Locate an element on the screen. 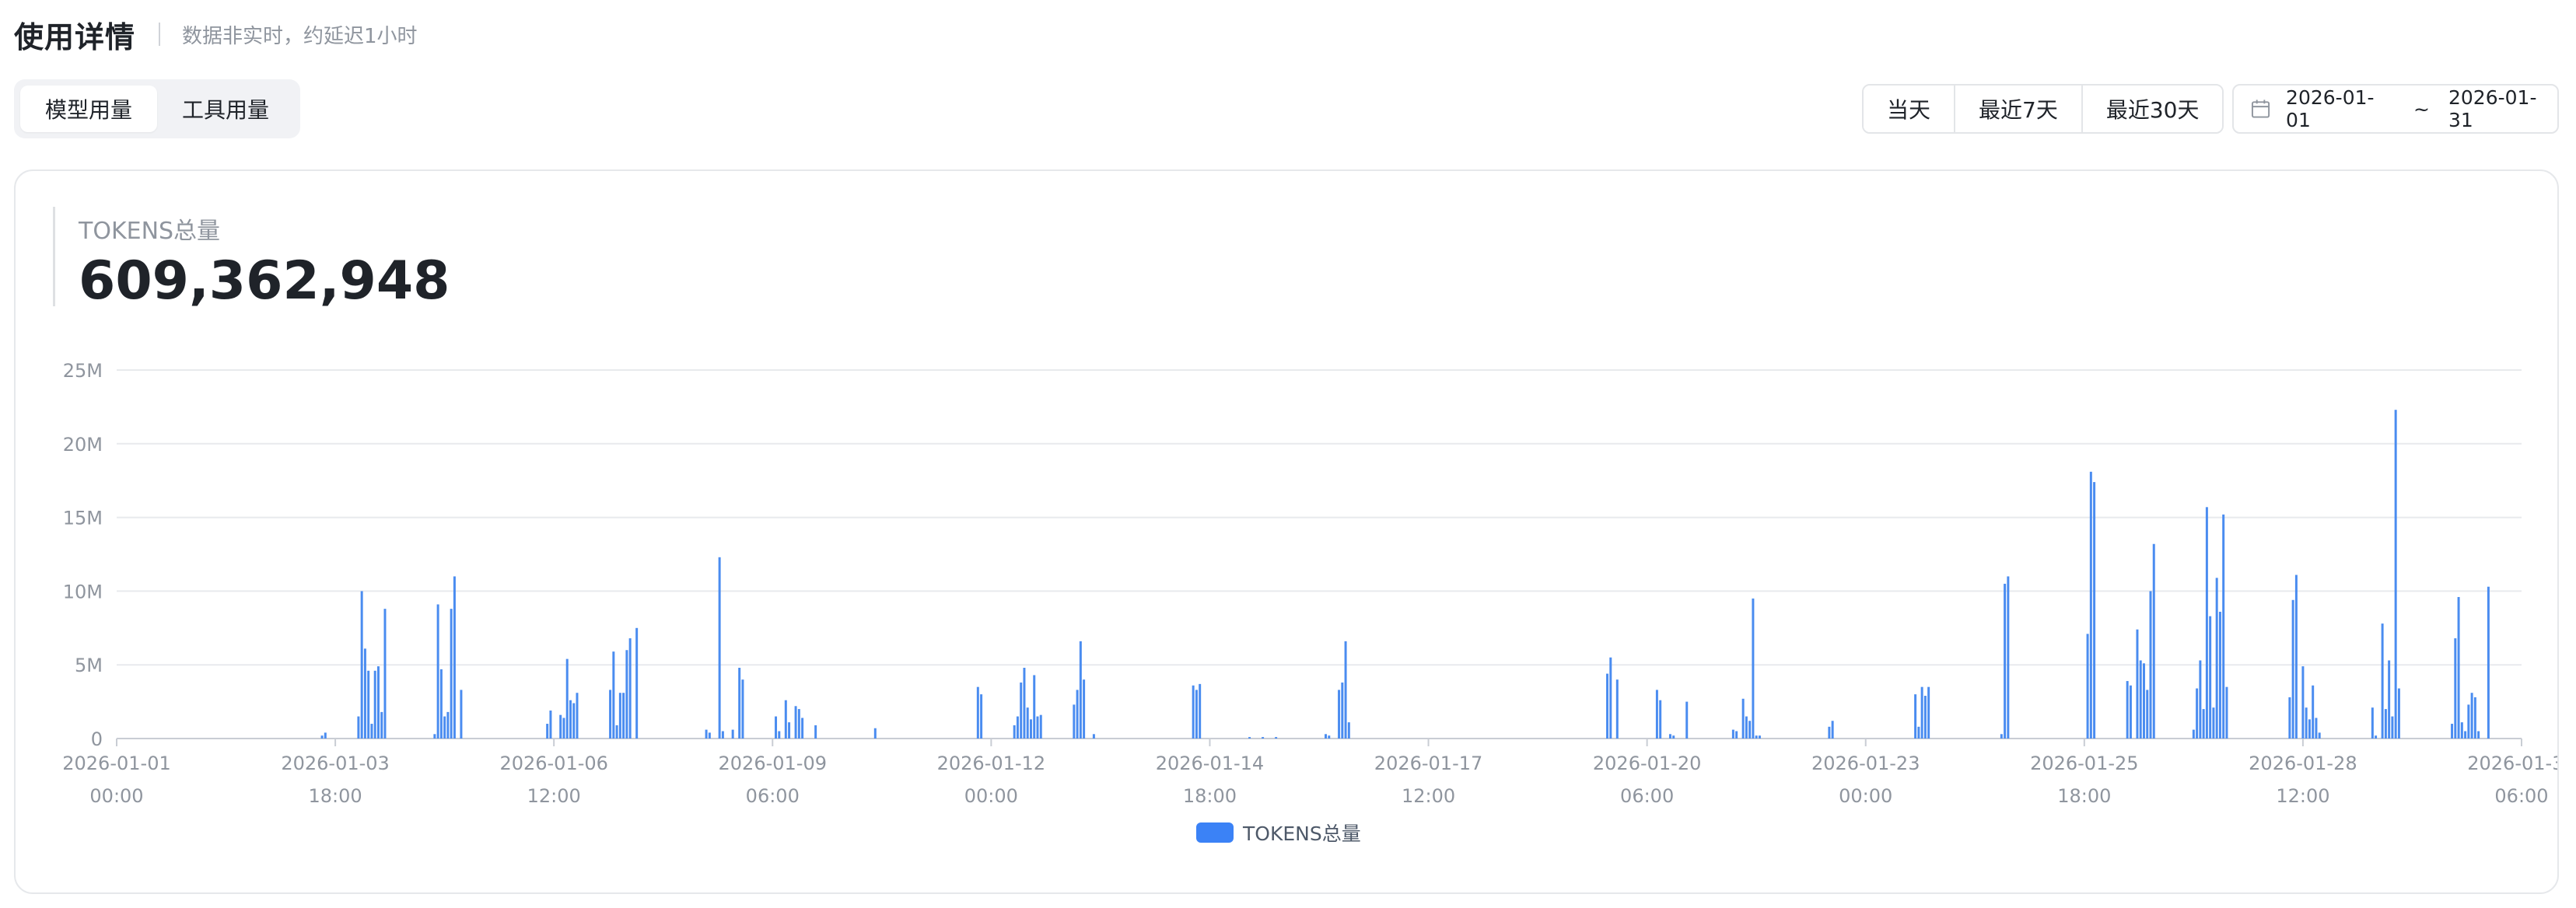 This screenshot has width=2576, height=908. y-tick-label: 0 is located at coordinates (97, 739).